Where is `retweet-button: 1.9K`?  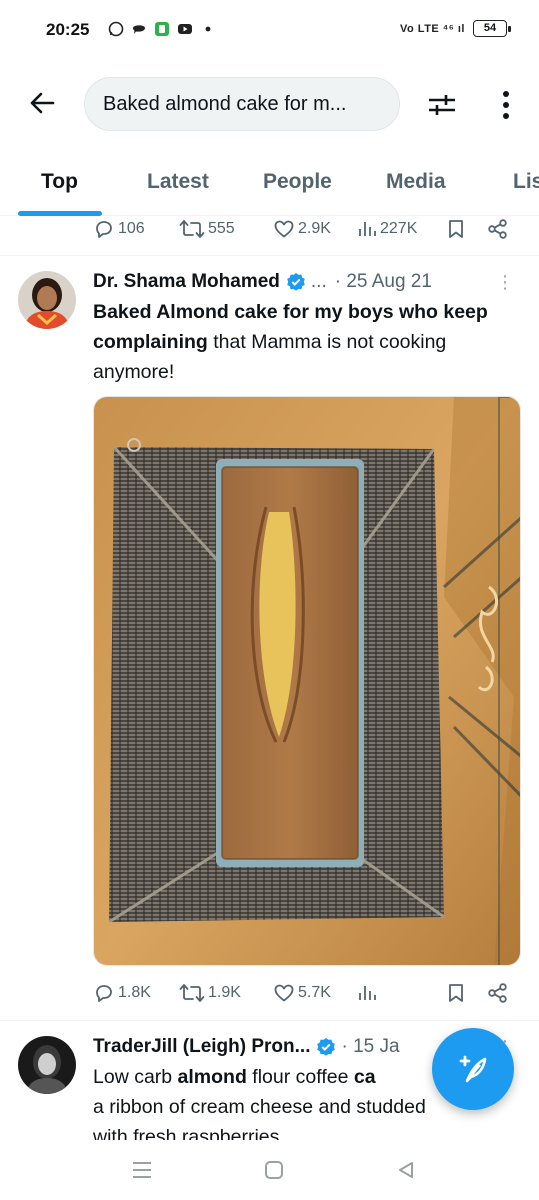 retweet-button: 1.9K is located at coordinates (210, 993).